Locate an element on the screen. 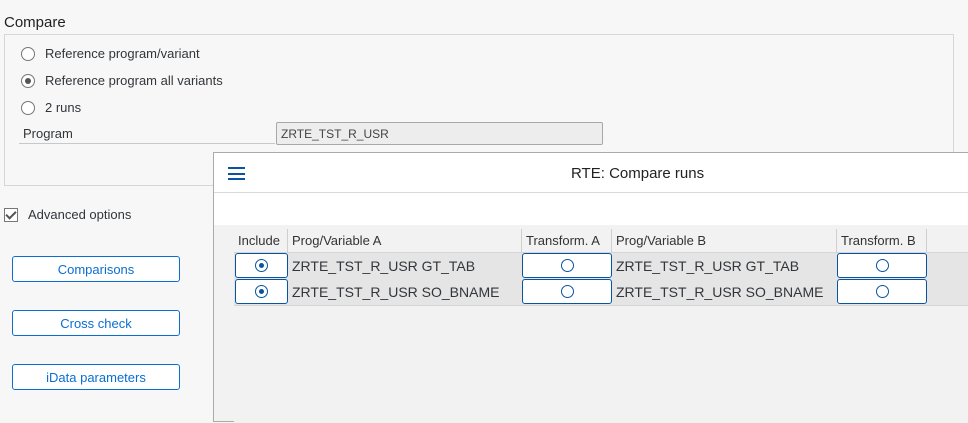  radio-reference-program-variant: Reference program/variant is located at coordinates (110, 53).